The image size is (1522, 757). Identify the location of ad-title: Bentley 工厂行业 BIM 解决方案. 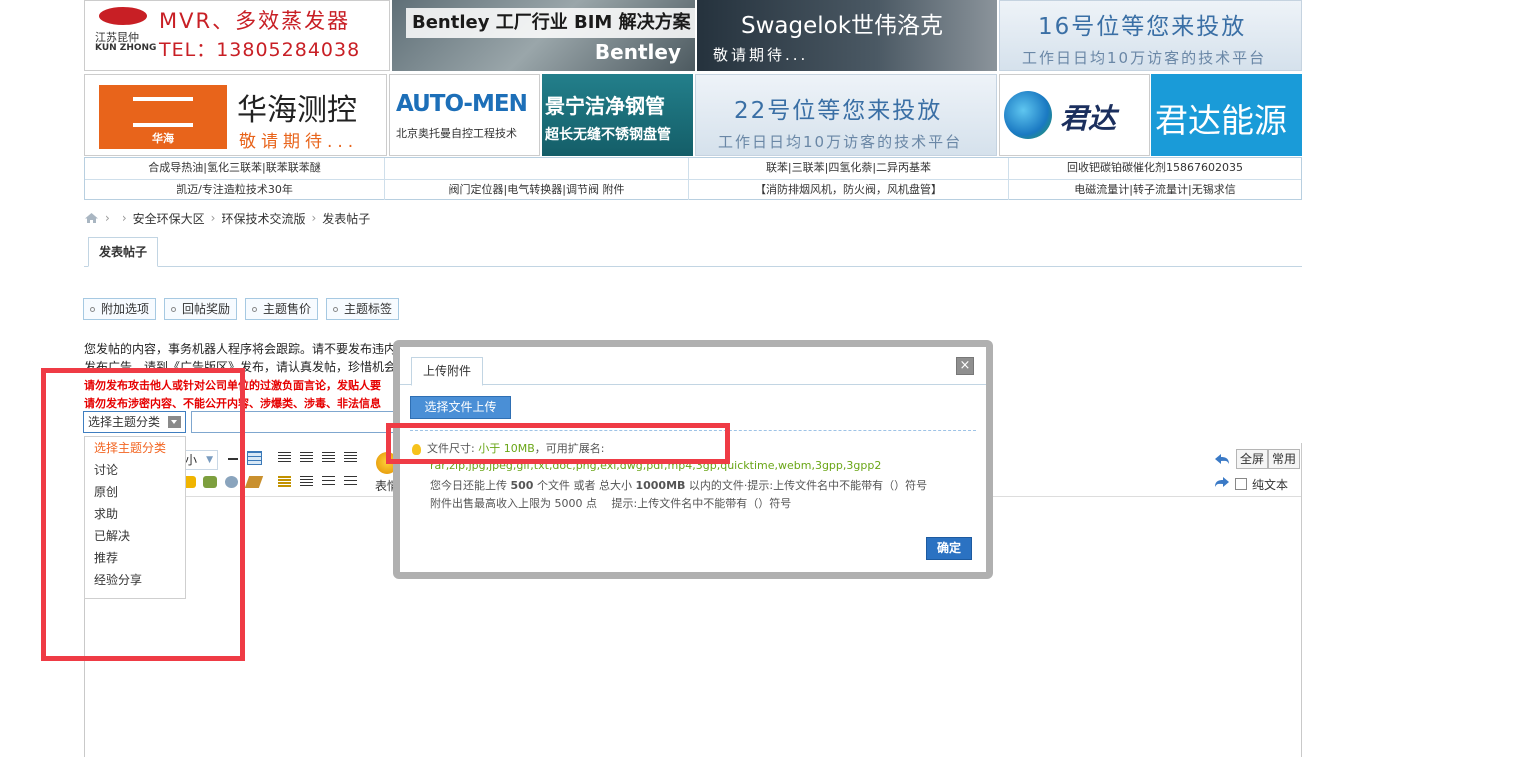
(550, 23).